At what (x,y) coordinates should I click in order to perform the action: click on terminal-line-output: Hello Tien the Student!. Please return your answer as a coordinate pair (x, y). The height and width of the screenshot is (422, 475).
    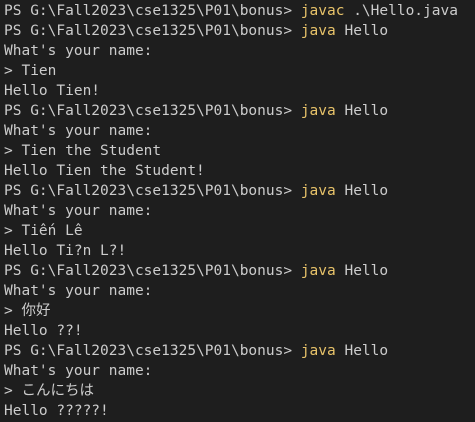
    Looking at the image, I should click on (104, 171).